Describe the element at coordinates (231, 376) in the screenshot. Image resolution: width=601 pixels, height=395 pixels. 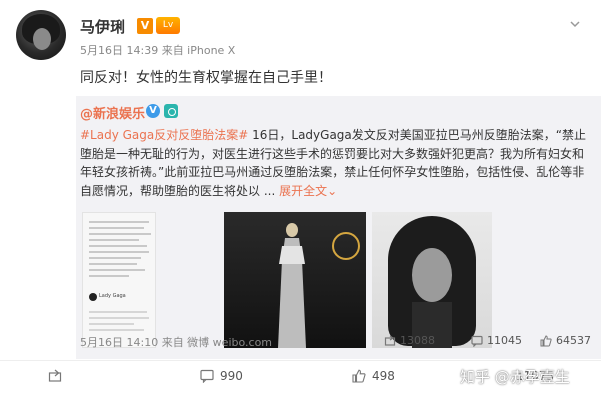
I see `comment-button-label: 990` at that location.